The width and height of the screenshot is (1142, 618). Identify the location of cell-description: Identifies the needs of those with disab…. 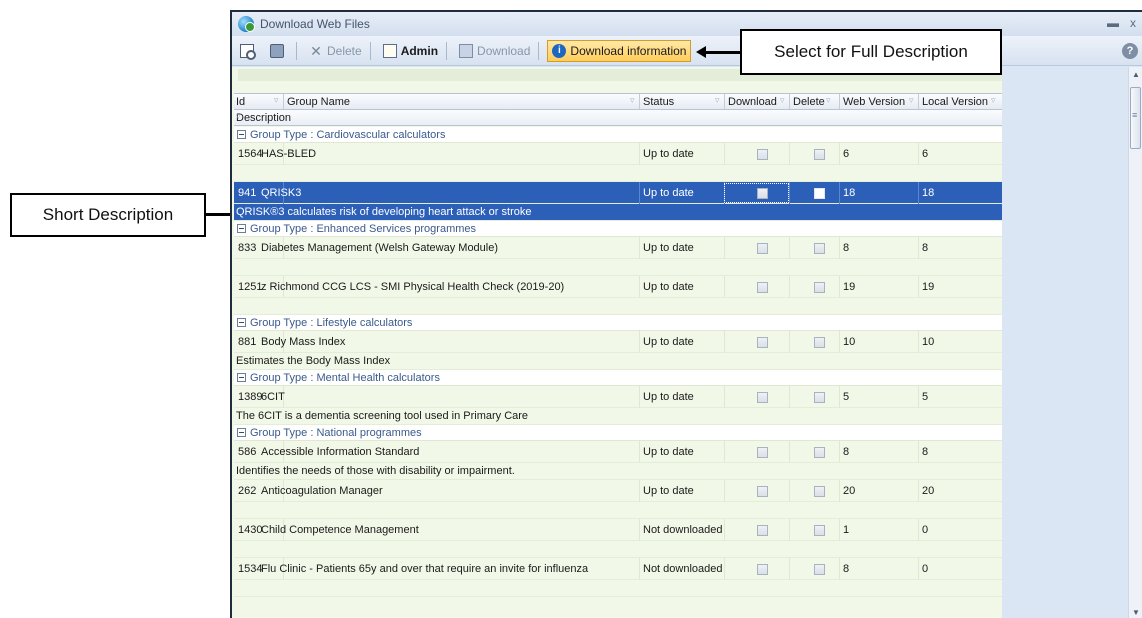
(375, 471).